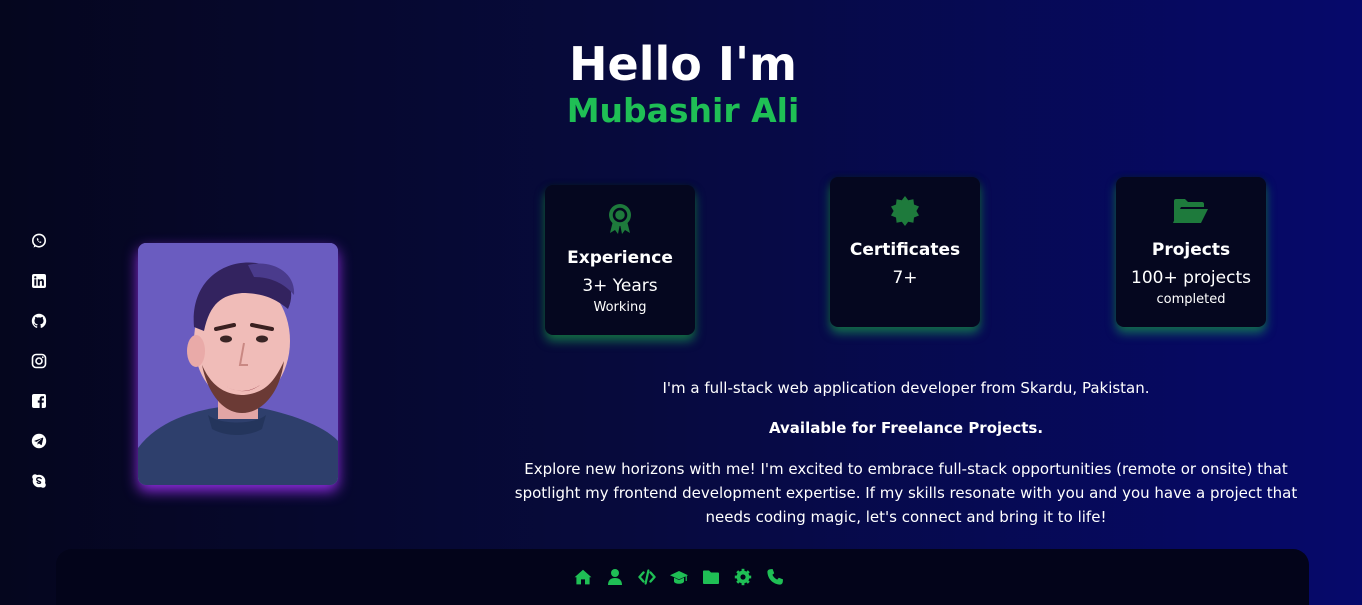 The width and height of the screenshot is (1362, 605). What do you see at coordinates (39, 402) in the screenshot?
I see `facebook-icon` at bounding box center [39, 402].